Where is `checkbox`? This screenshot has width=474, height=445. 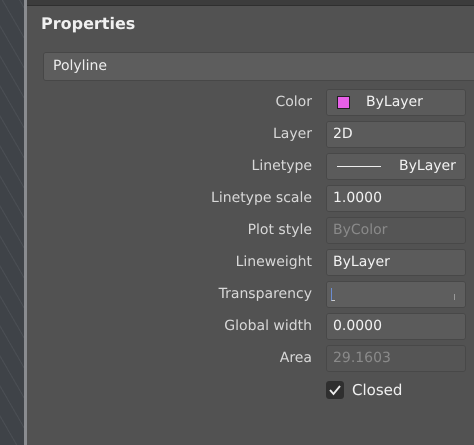 checkbox is located at coordinates (335, 390).